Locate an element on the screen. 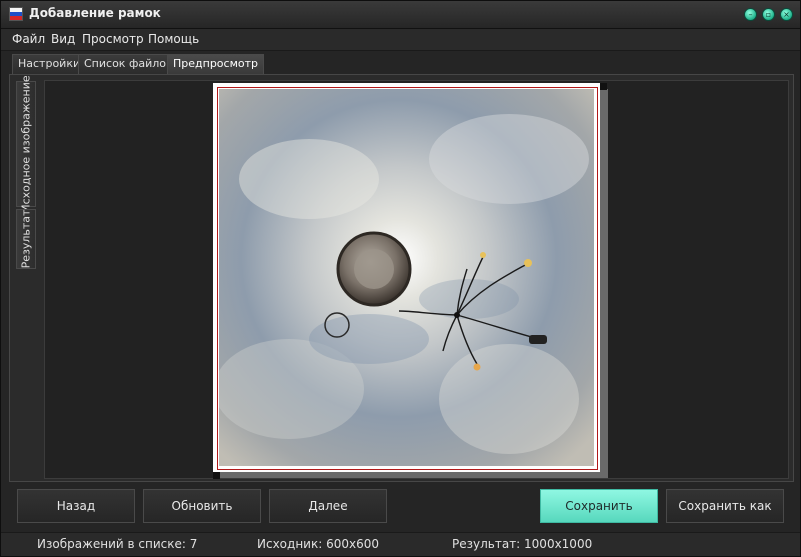  close-icon: × is located at coordinates (786, 14).